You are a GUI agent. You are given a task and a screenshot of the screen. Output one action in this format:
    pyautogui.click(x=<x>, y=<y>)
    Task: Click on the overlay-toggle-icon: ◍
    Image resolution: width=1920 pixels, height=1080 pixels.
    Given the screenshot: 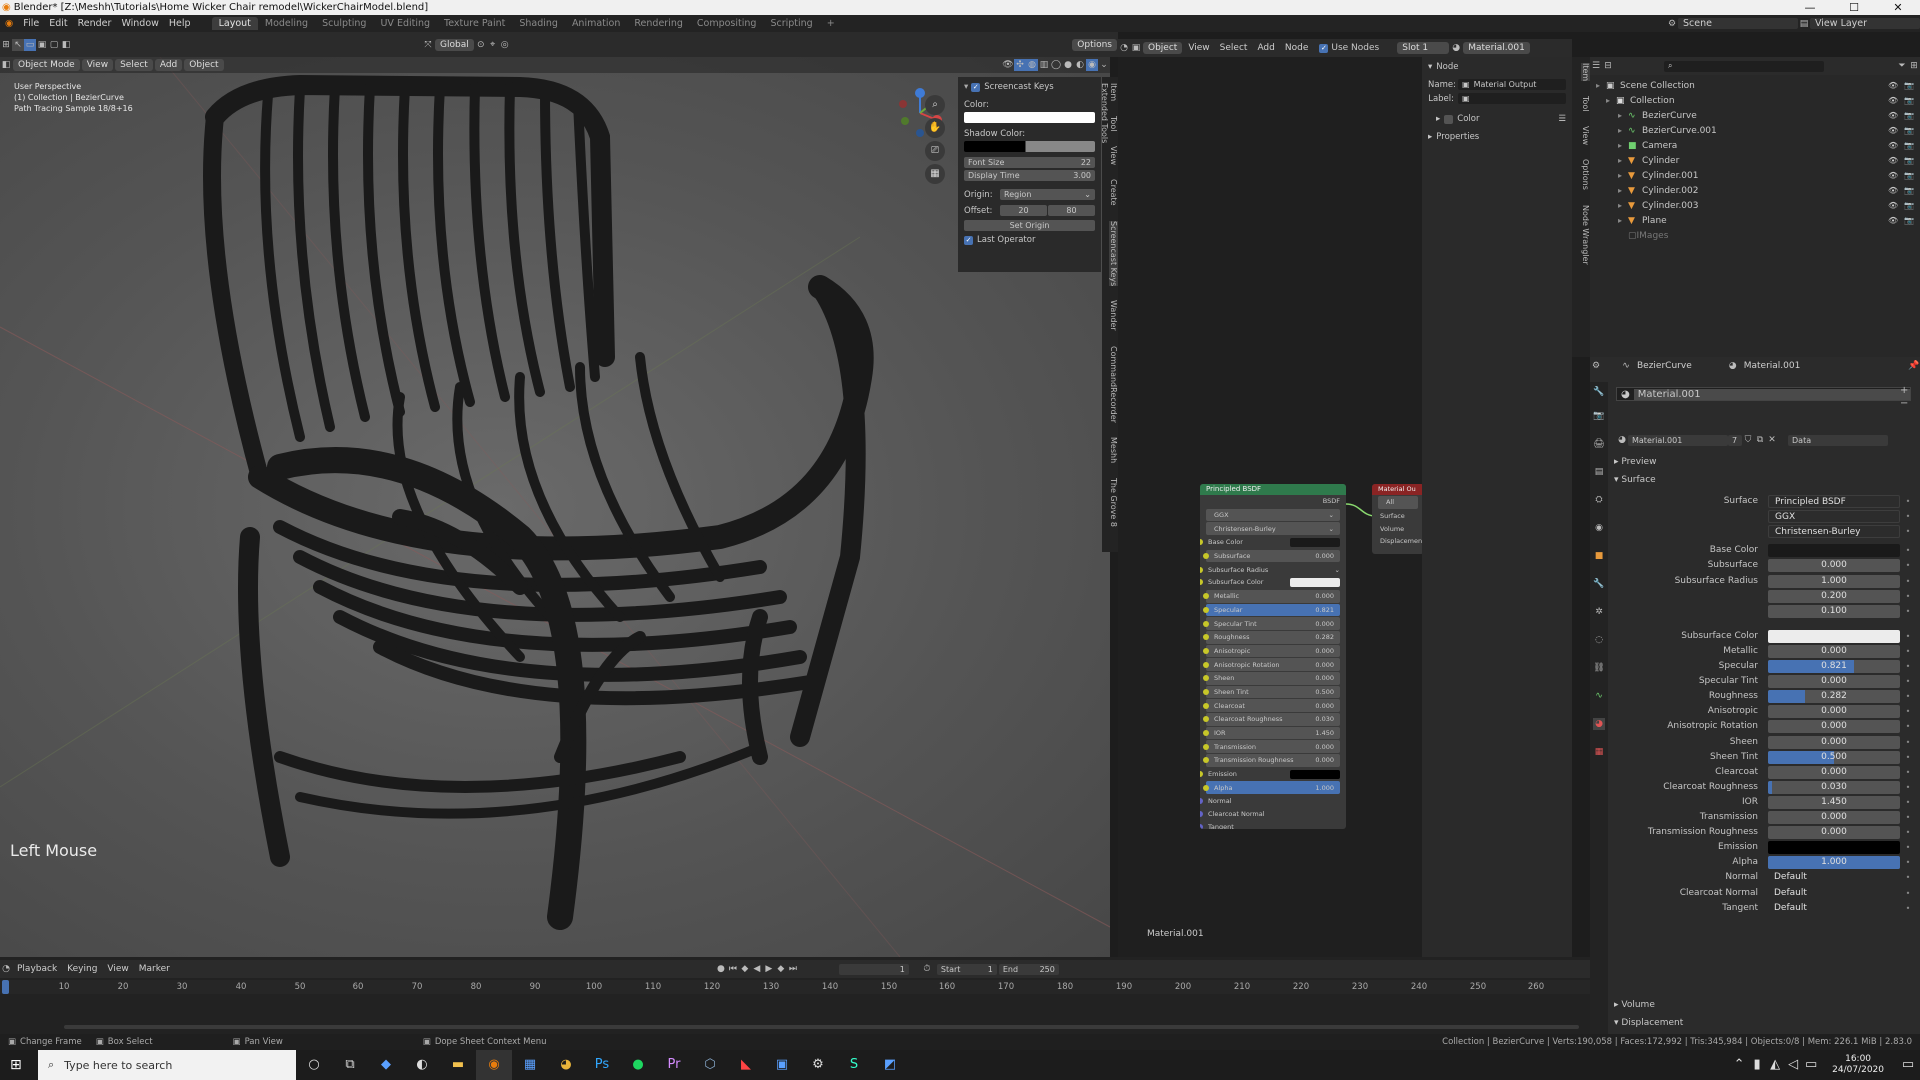 What is the action you would take?
    pyautogui.click(x=1032, y=65)
    